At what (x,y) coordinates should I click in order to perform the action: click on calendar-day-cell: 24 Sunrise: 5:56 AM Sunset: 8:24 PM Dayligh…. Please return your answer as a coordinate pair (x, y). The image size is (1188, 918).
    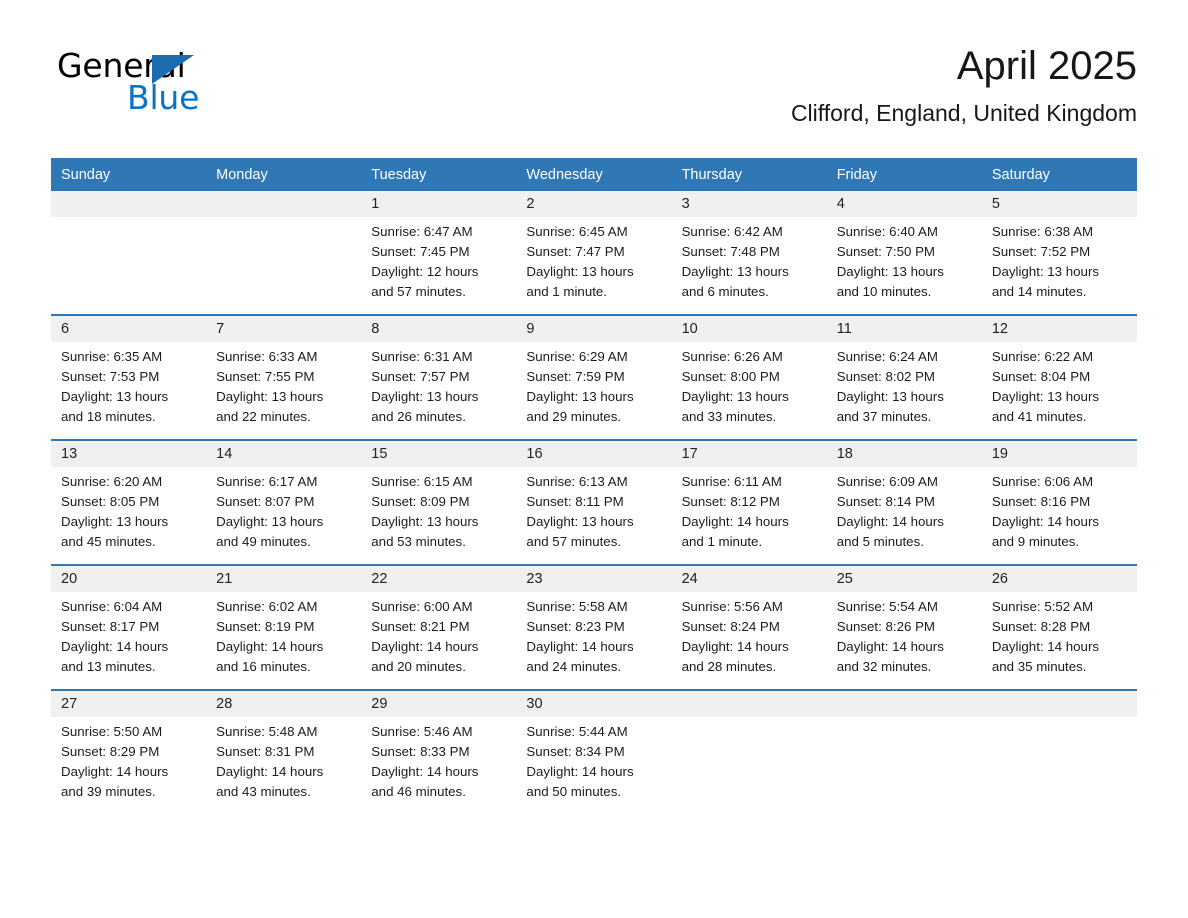
    Looking at the image, I should click on (749, 627).